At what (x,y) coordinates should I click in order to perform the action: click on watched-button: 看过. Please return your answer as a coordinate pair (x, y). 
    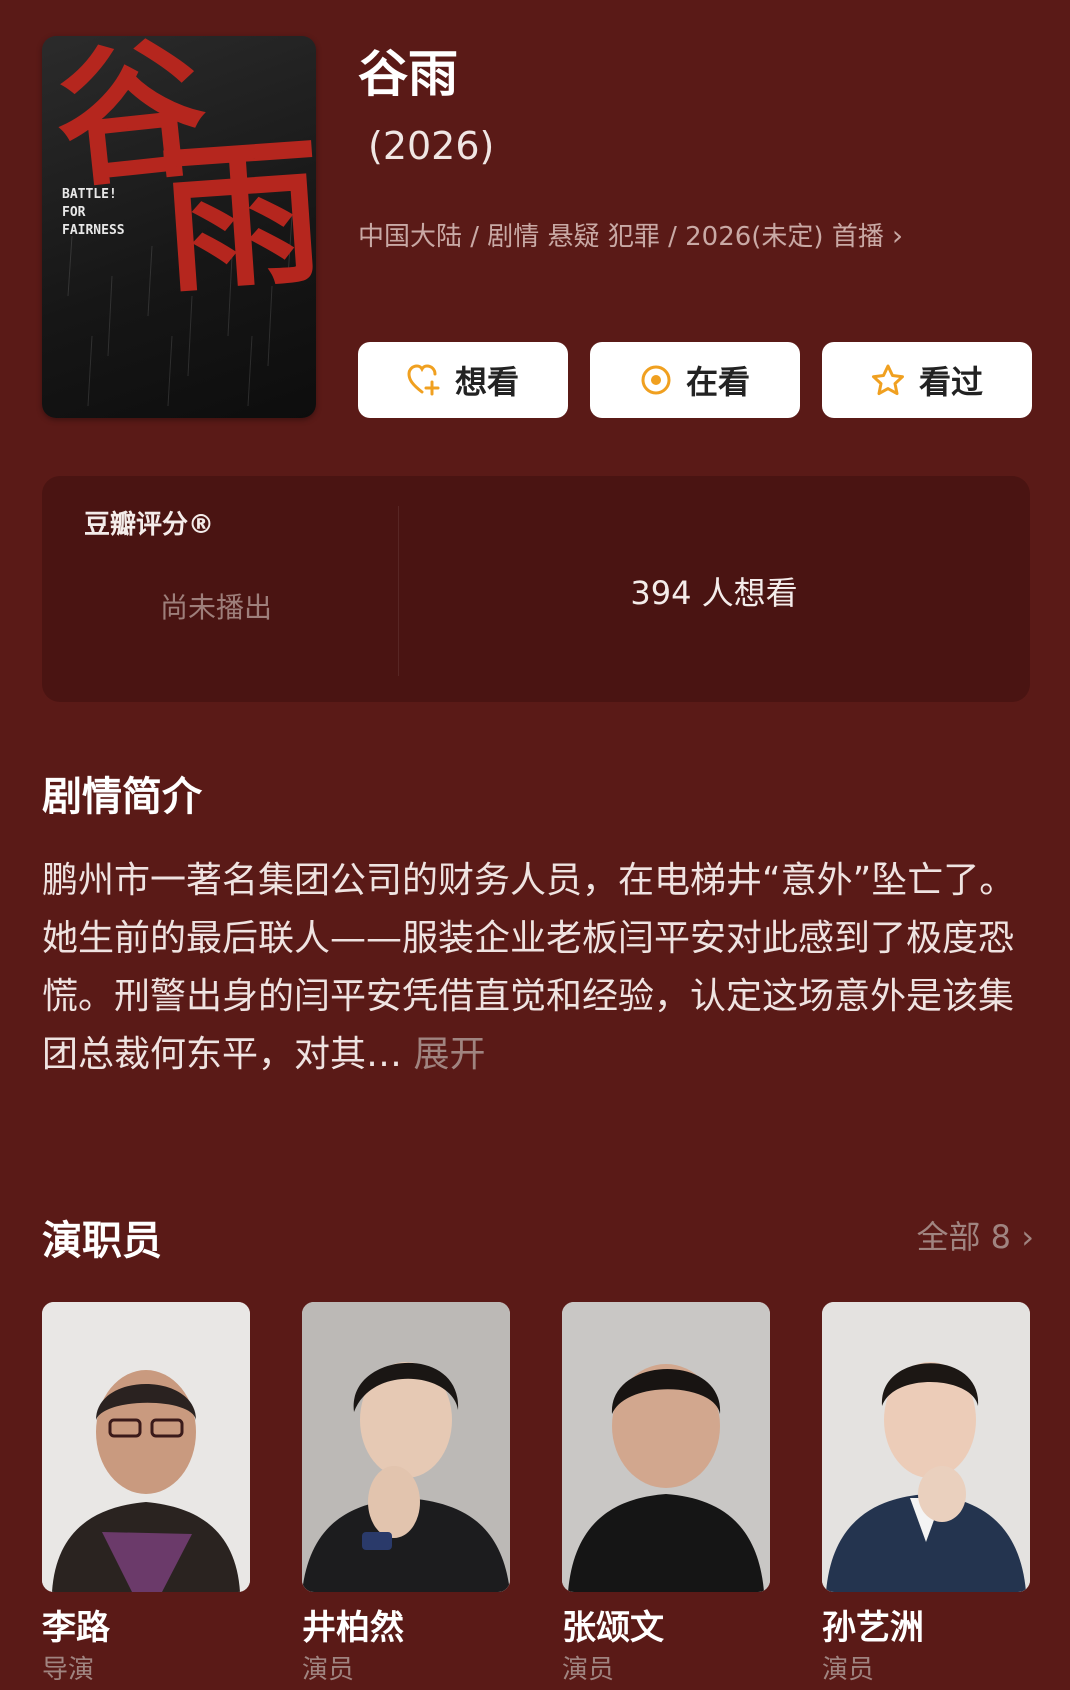
    Looking at the image, I should click on (927, 380).